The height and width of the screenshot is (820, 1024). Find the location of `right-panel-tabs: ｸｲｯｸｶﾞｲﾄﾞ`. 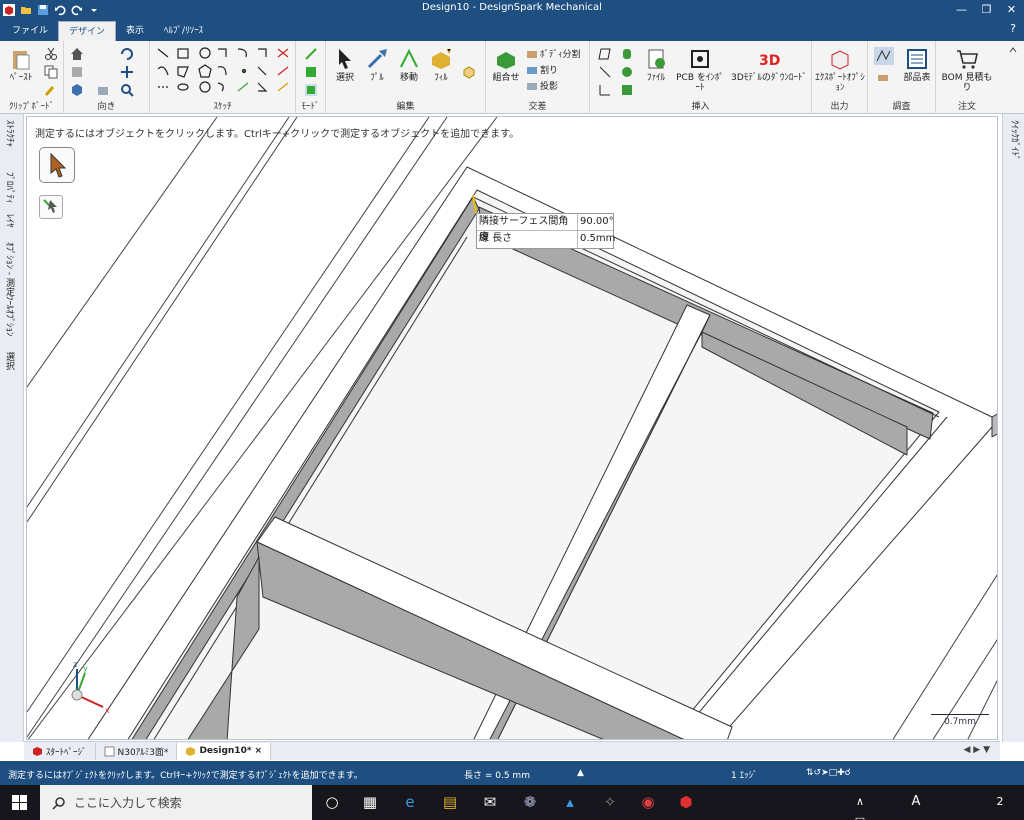

right-panel-tabs: ｸｲｯｸｶﾞｲﾄﾞ is located at coordinates (1013, 428).